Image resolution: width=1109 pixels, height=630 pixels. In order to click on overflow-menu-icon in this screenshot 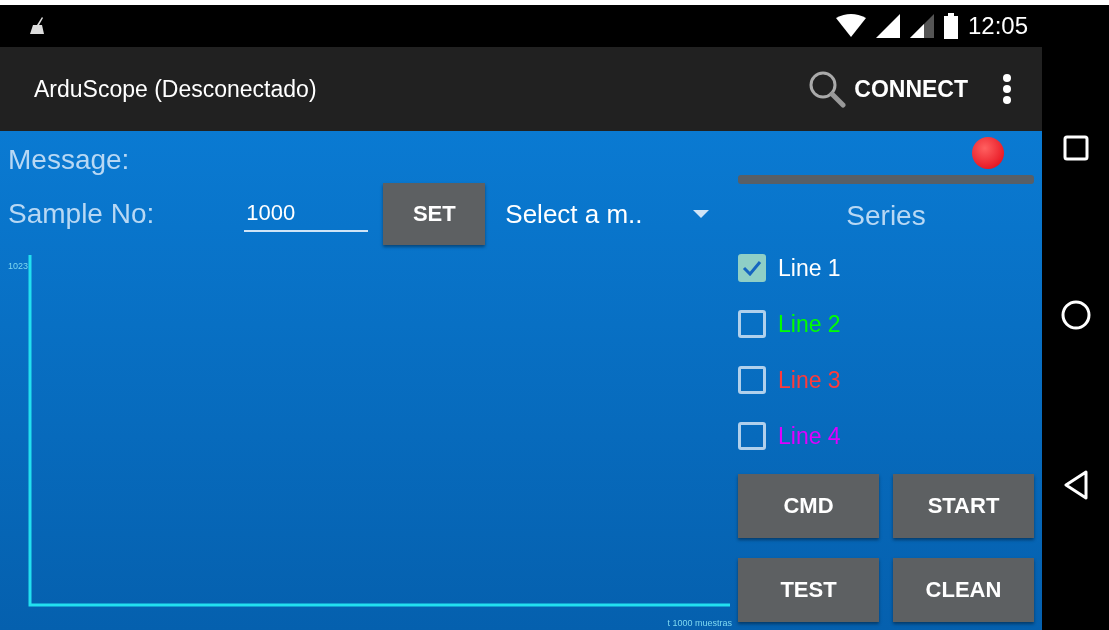, I will do `click(1007, 89)`.